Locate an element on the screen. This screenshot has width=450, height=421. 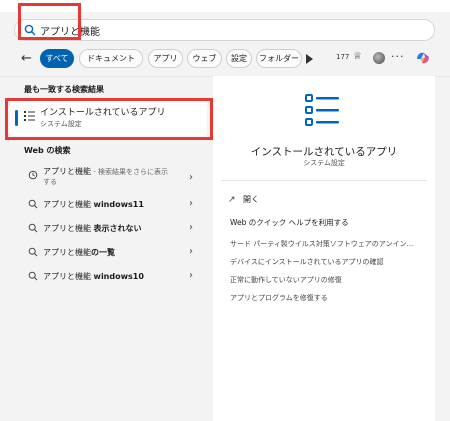
web-result-row: アプリと機能 - 検索結果をさらに表示 する › is located at coordinates (108, 177).